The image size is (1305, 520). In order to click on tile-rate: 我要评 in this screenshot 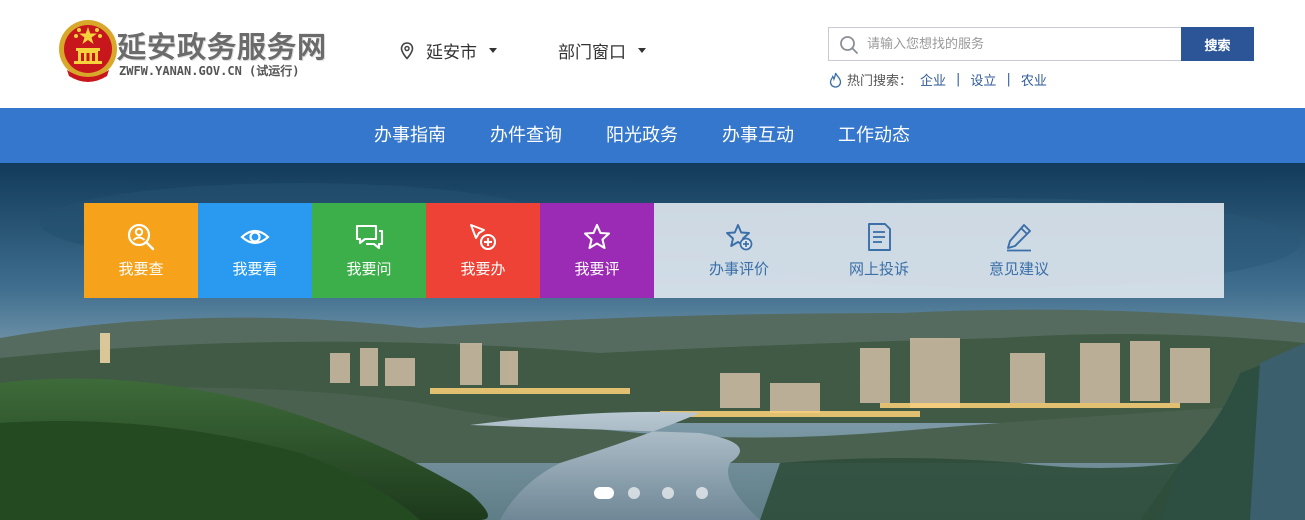, I will do `click(597, 250)`.